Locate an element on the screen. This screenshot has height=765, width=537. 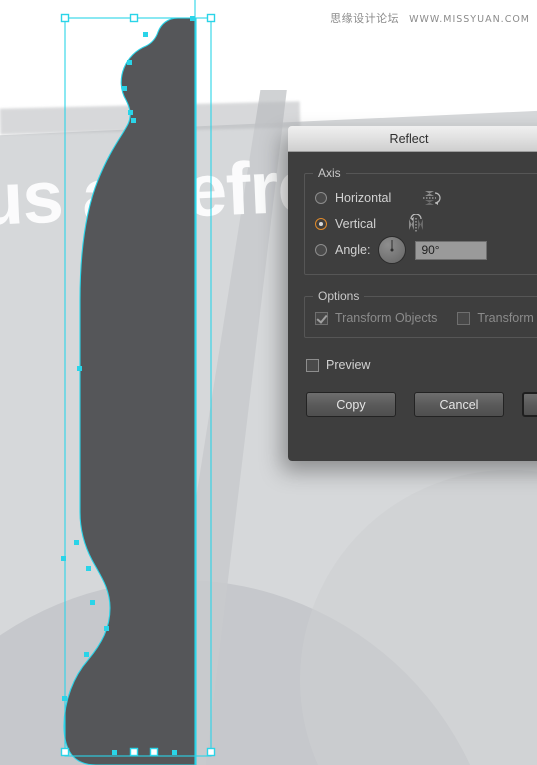
axis-option-horizontal: Horizontal is located at coordinates (426, 198).